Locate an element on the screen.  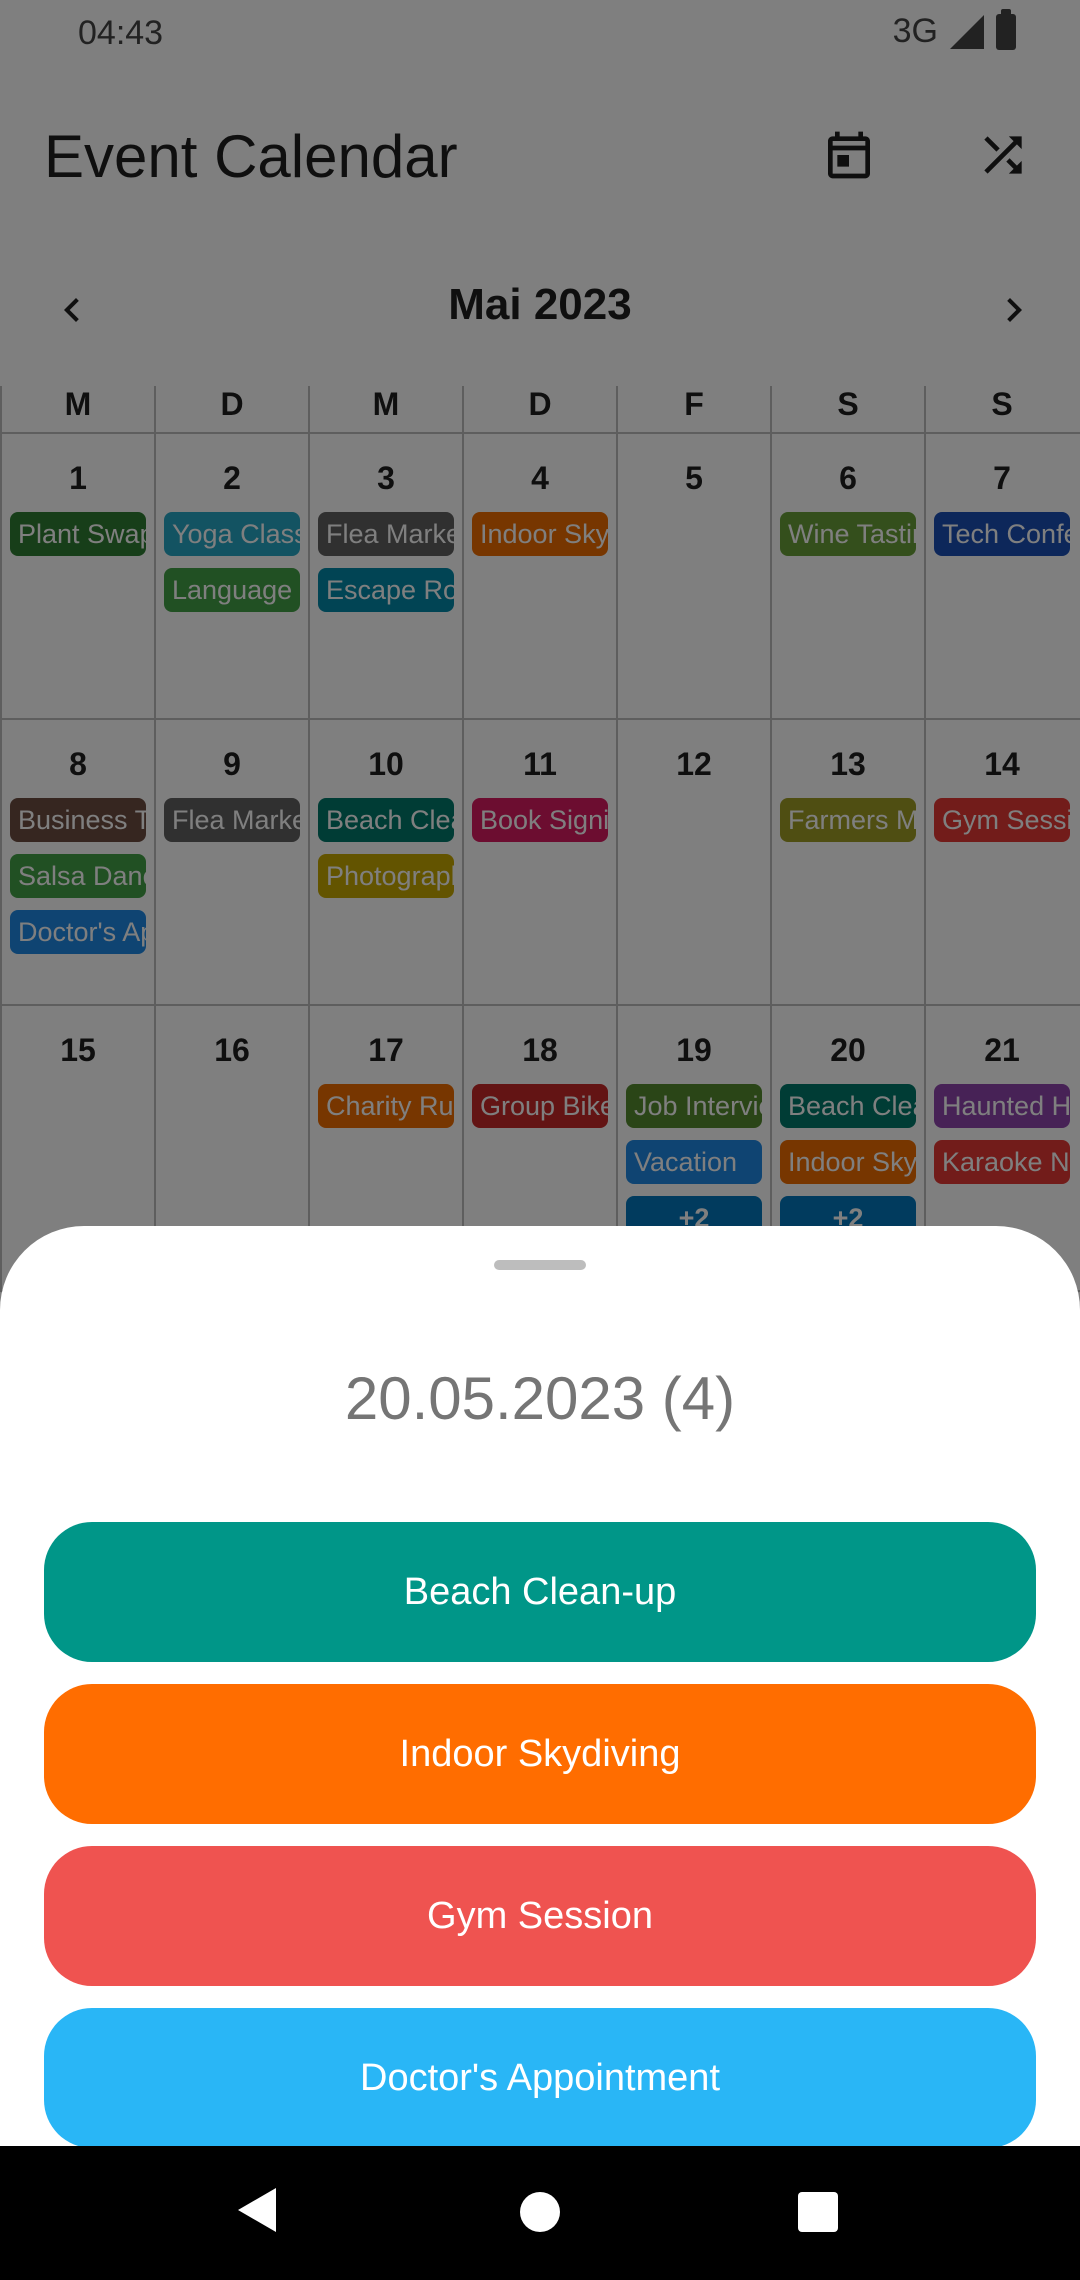
drag-handle is located at coordinates (540, 1265).